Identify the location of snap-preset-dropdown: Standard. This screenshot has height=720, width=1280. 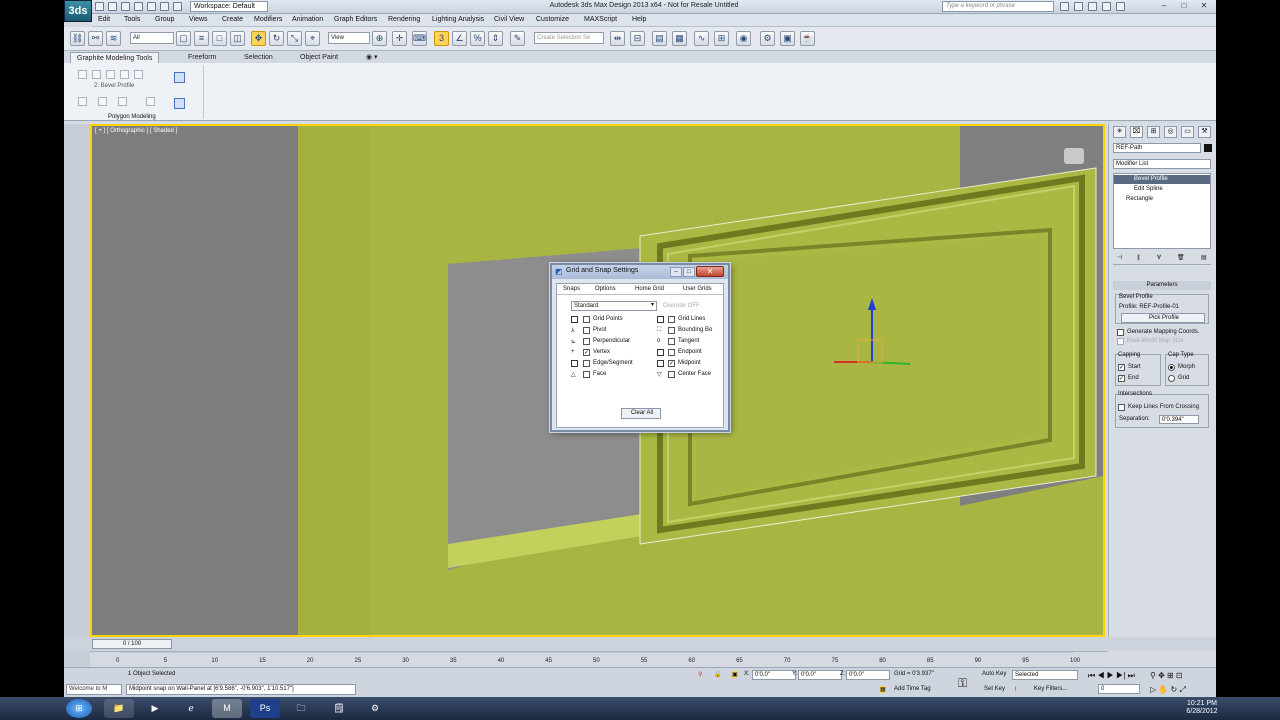
(614, 306).